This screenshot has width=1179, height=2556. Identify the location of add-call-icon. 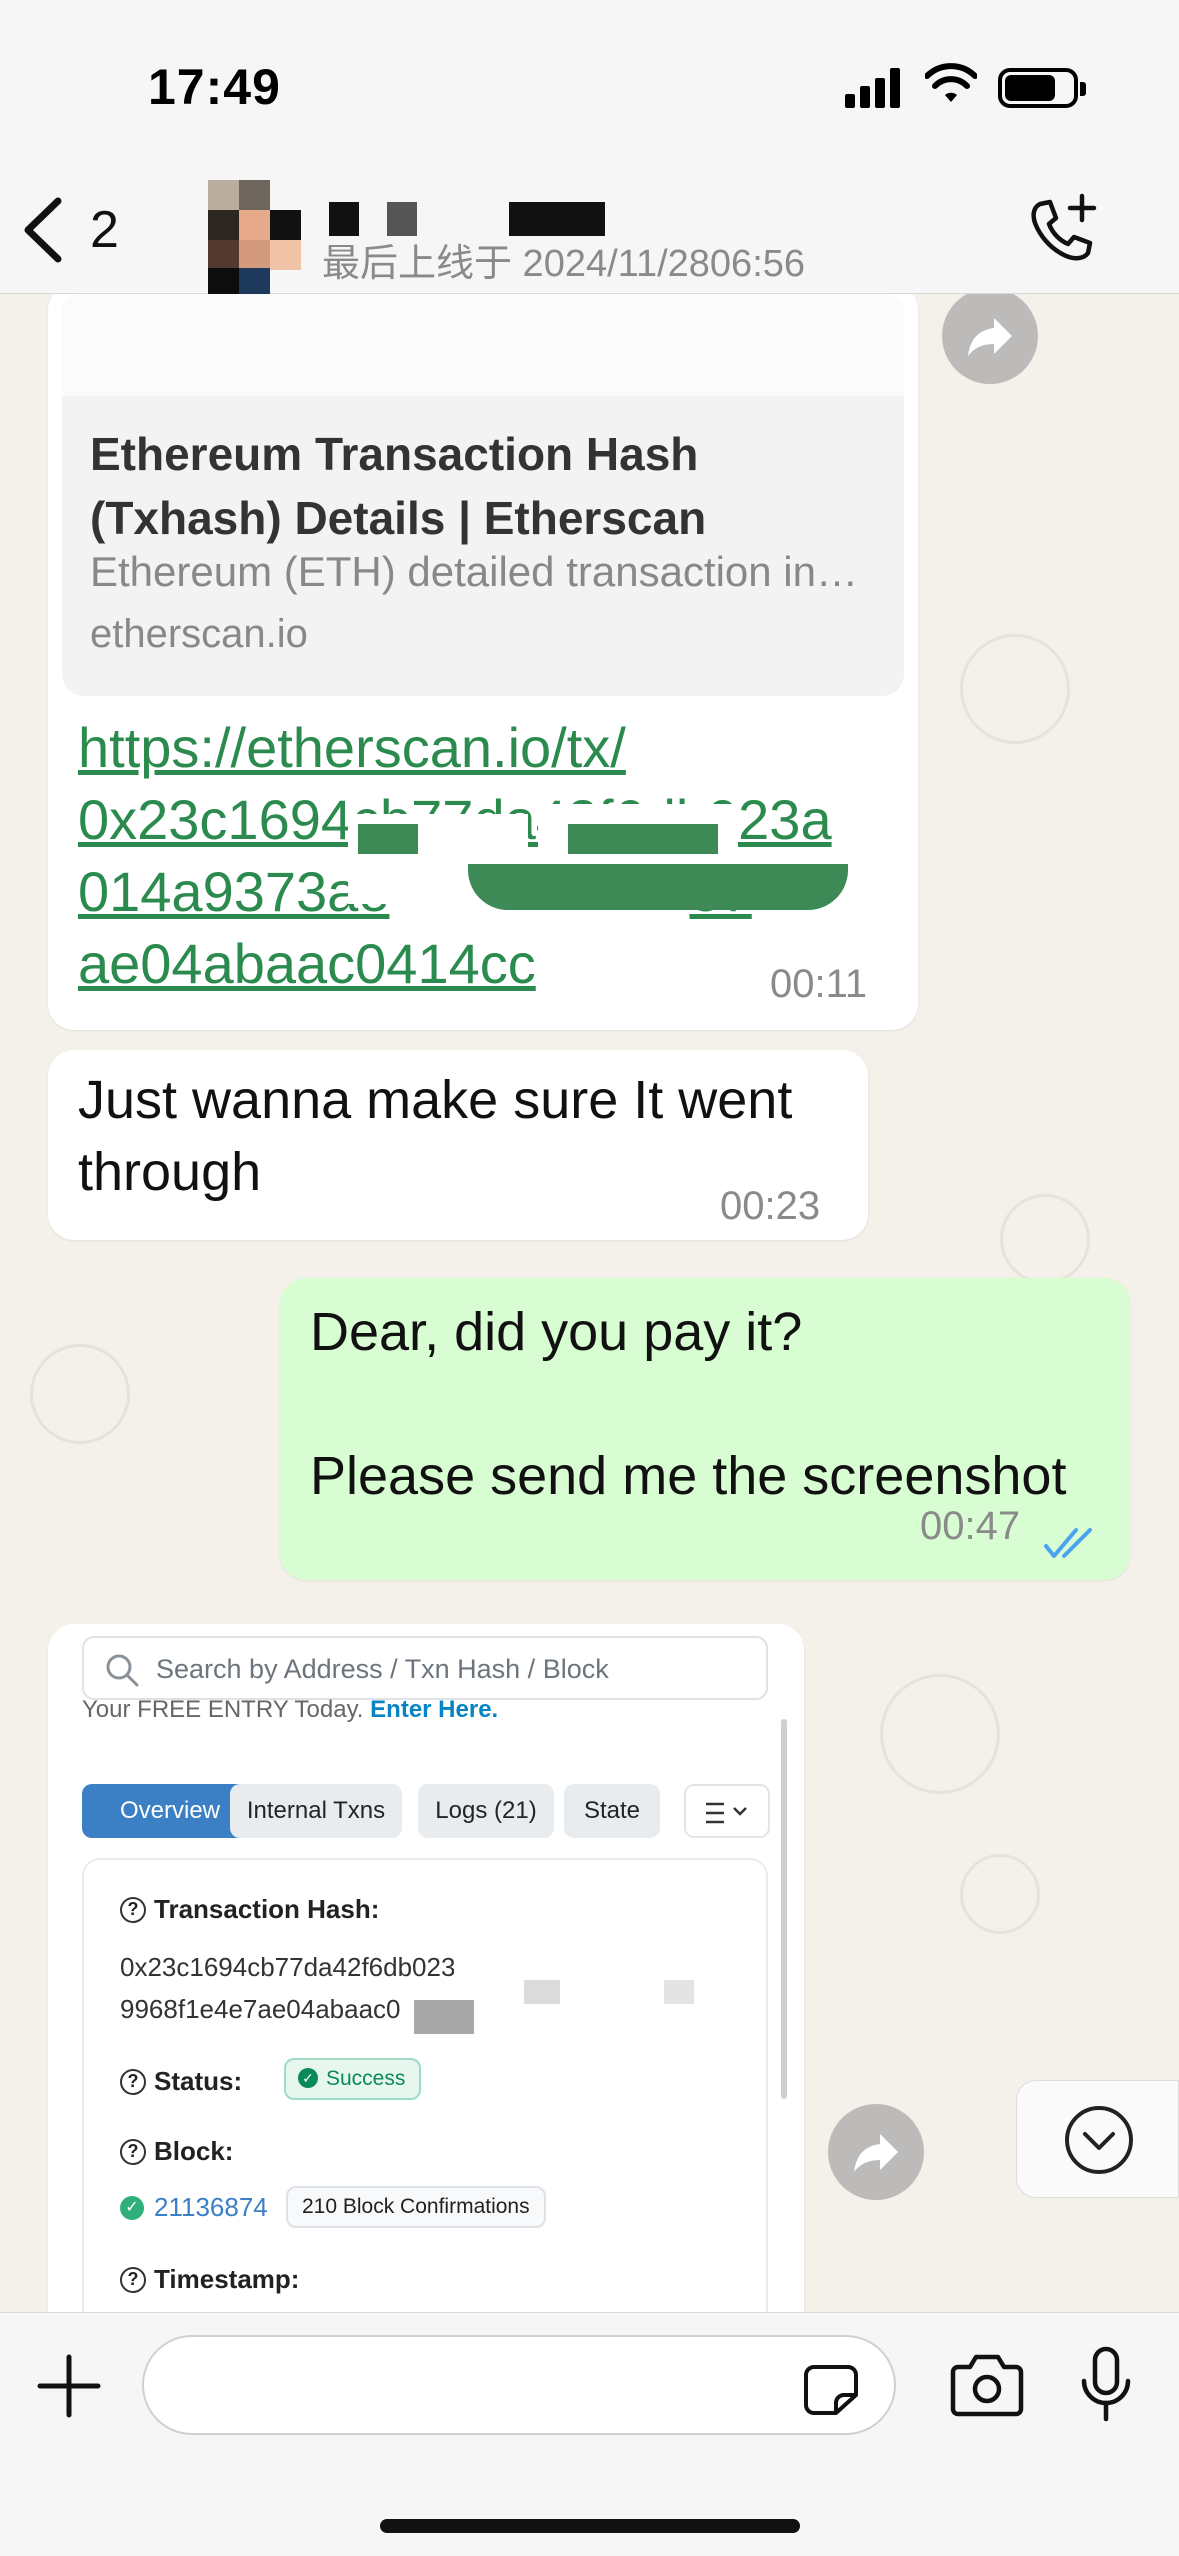
(1062, 230).